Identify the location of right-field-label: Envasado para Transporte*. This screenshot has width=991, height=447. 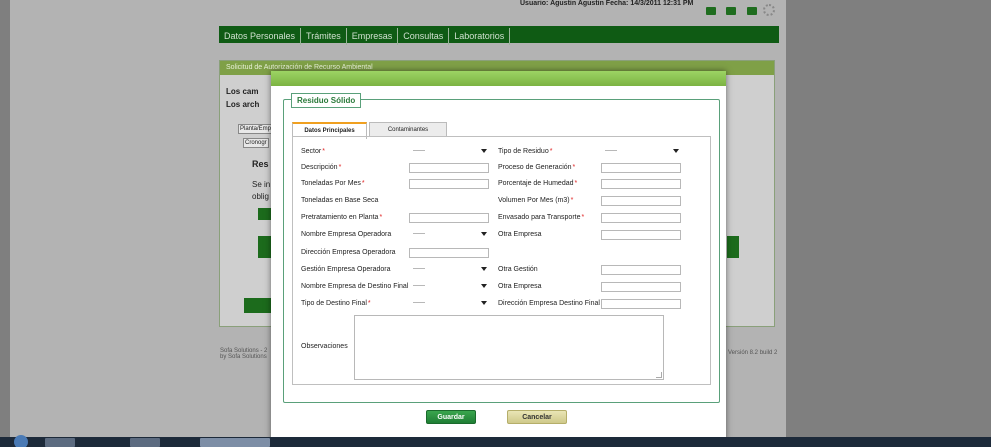
(541, 217).